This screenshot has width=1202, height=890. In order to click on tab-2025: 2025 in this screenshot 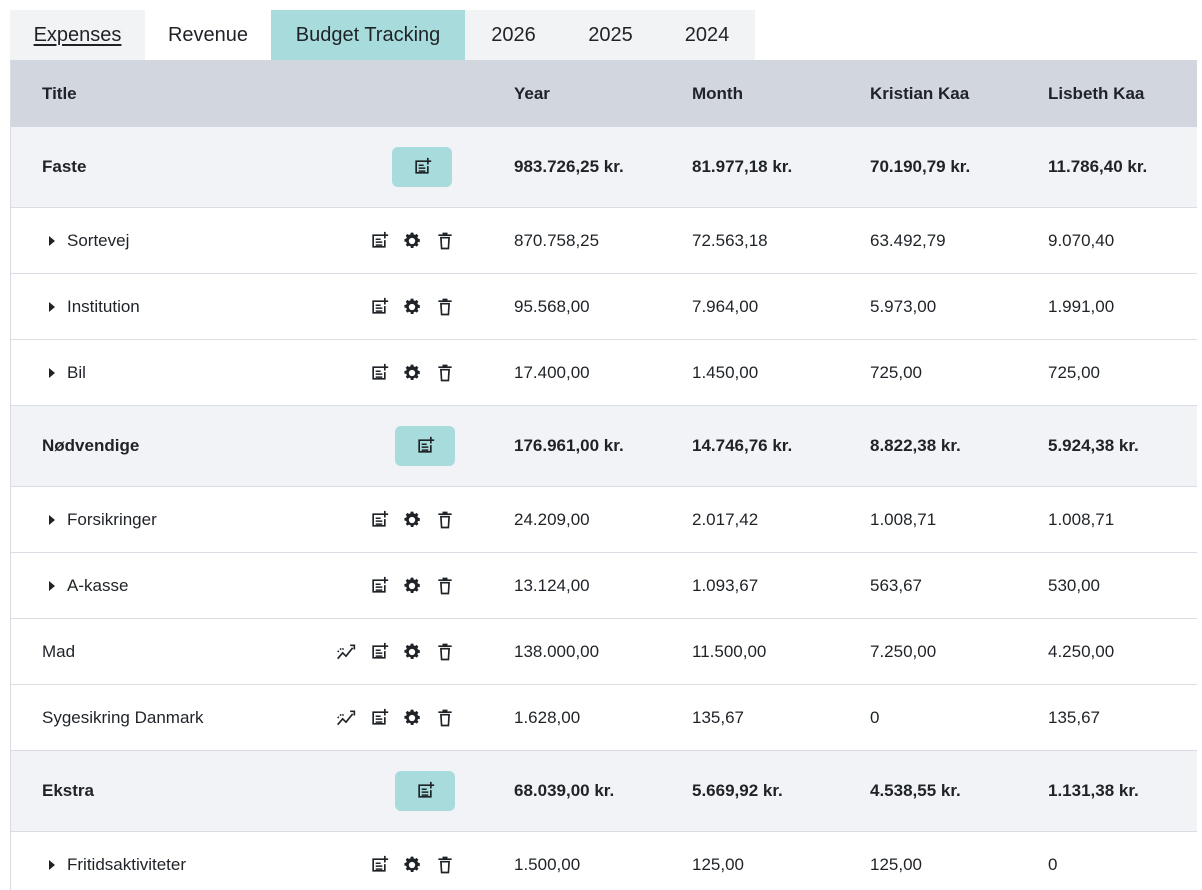, I will do `click(610, 35)`.